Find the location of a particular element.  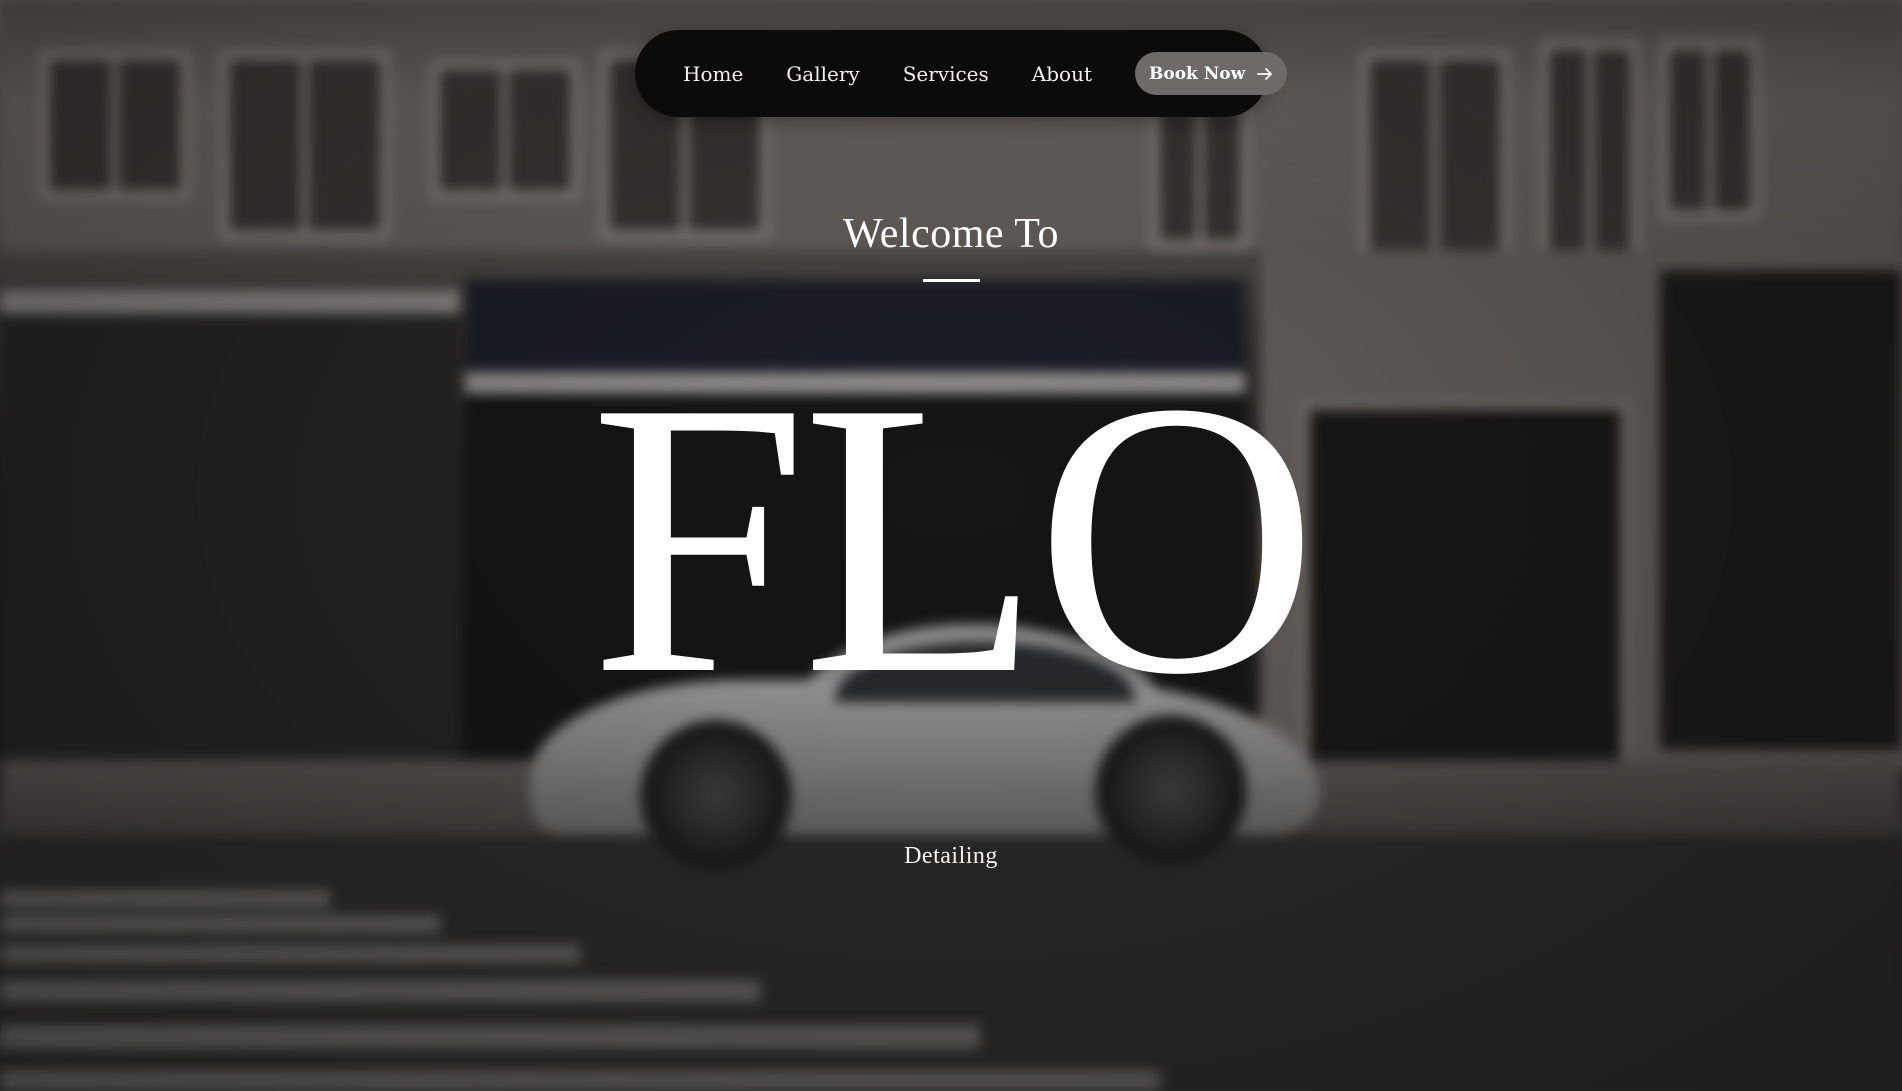

book-now-button: Book Now is located at coordinates (1211, 73).